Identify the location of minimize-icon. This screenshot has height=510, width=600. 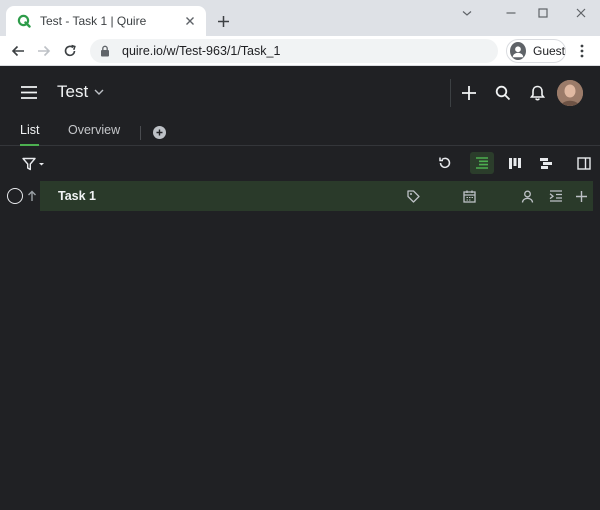
(467, 13).